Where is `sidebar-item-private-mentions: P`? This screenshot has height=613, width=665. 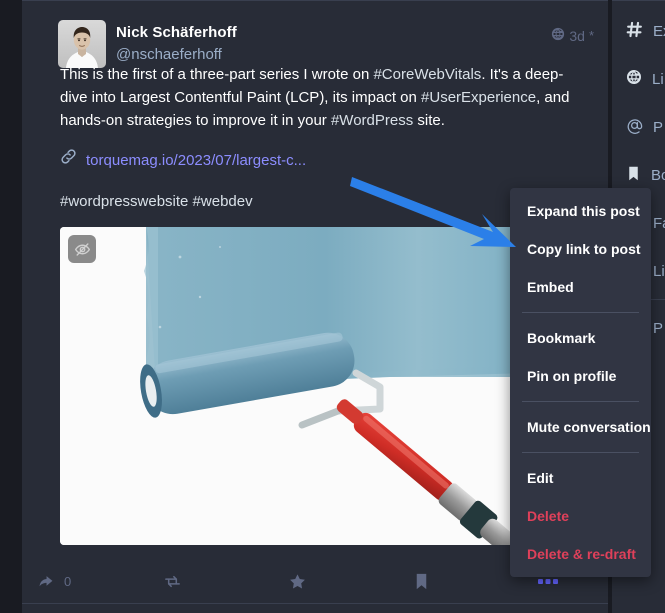 sidebar-item-private-mentions: P is located at coordinates (638, 127).